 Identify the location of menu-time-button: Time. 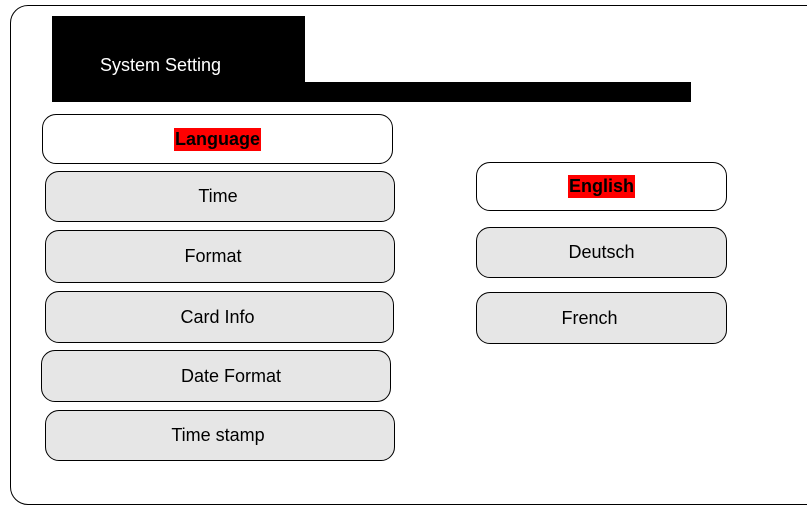
(220, 196).